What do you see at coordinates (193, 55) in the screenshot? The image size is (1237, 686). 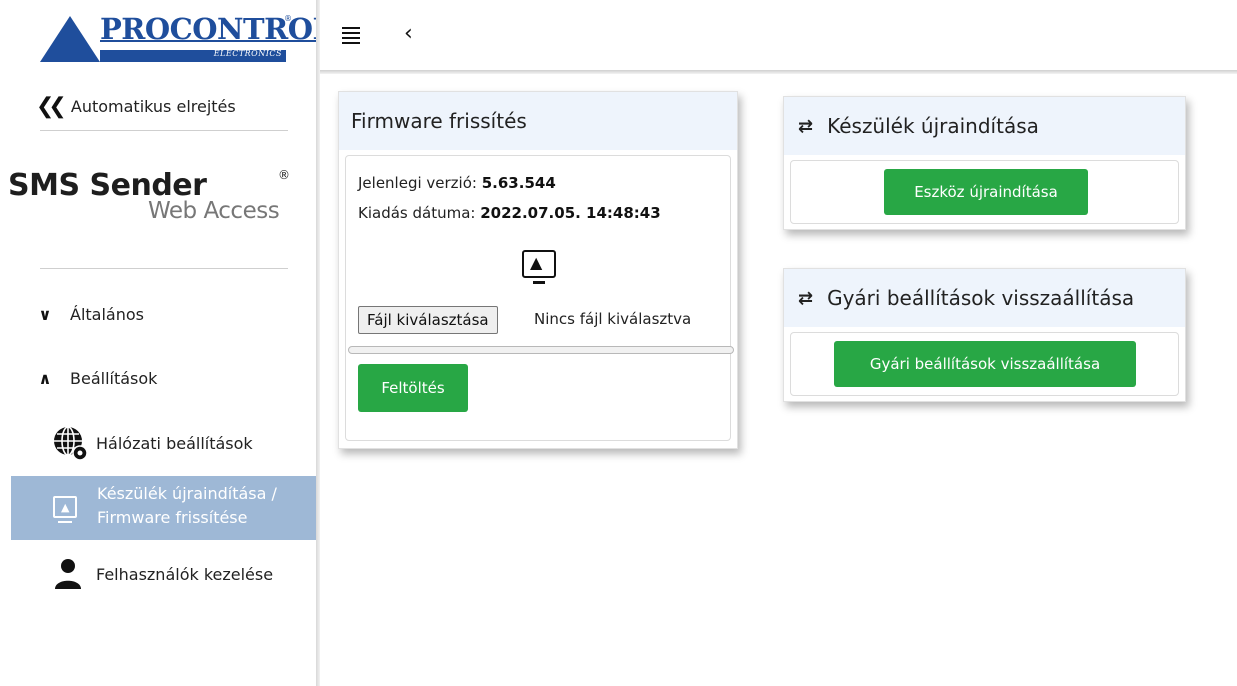 I see `logo-bar: ELECTRONICS` at bounding box center [193, 55].